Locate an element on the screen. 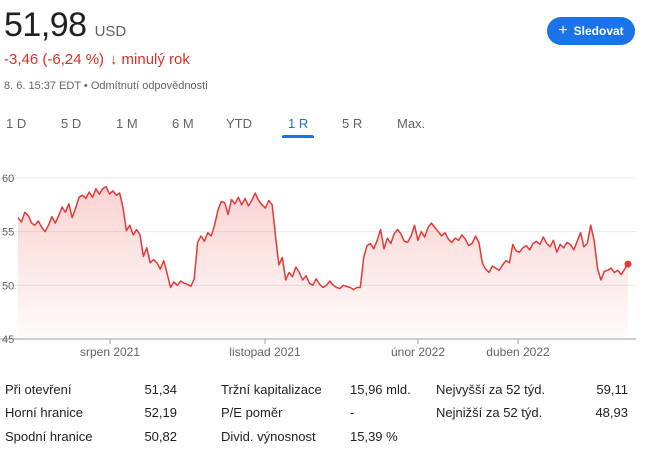  stat-label: Divid. výnosnost is located at coordinates (268, 436).